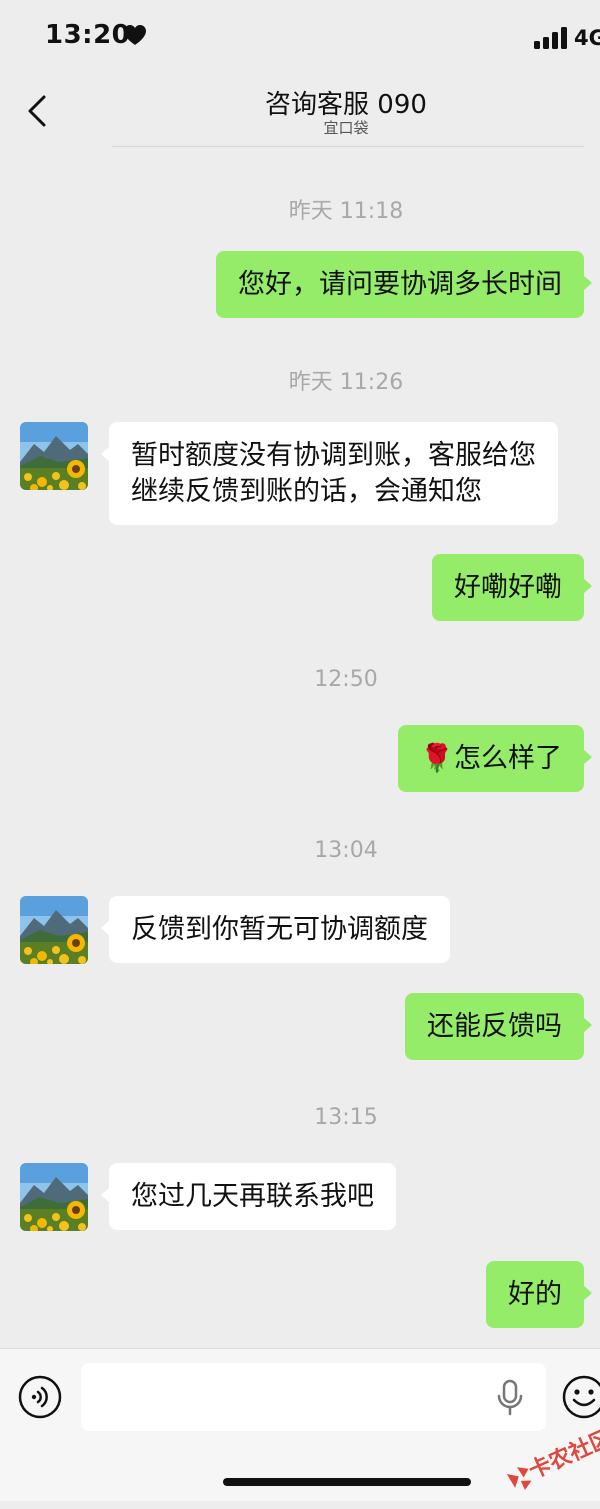 The height and width of the screenshot is (1509, 600). I want to click on nav-divider, so click(348, 146).